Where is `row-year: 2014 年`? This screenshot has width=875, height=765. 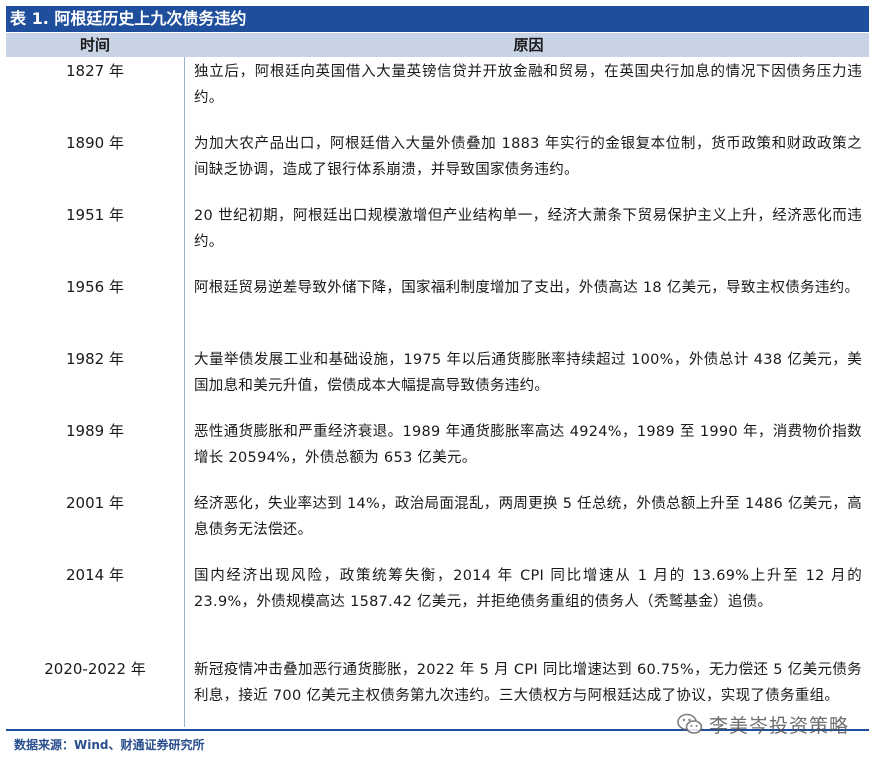 row-year: 2014 年 is located at coordinates (95, 575).